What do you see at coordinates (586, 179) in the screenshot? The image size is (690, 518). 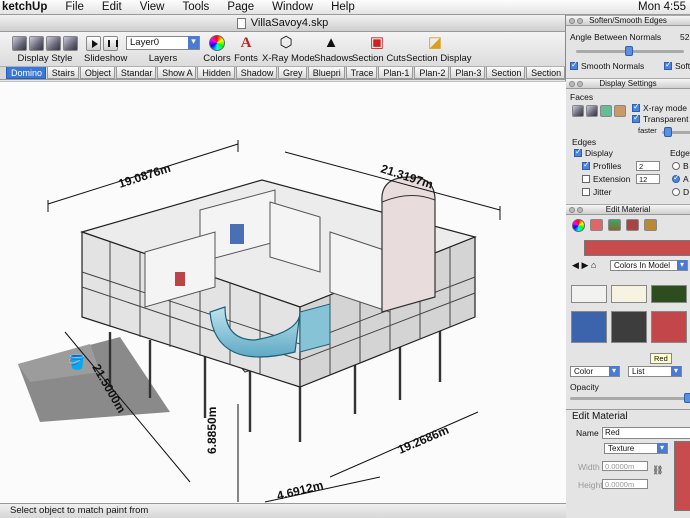 I see `extension-checkbox` at bounding box center [586, 179].